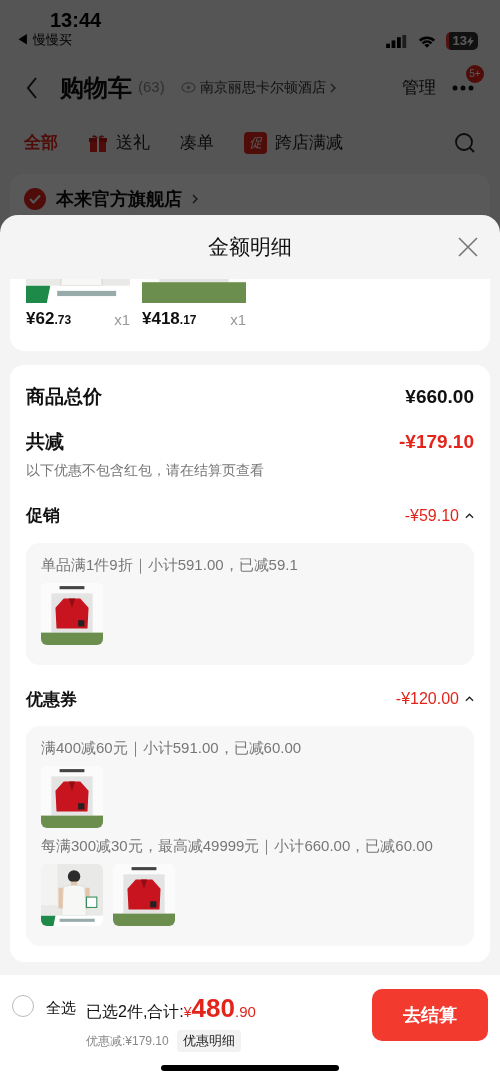 This screenshot has height=1081, width=500. I want to click on filter-tab: 凑单, so click(197, 142).